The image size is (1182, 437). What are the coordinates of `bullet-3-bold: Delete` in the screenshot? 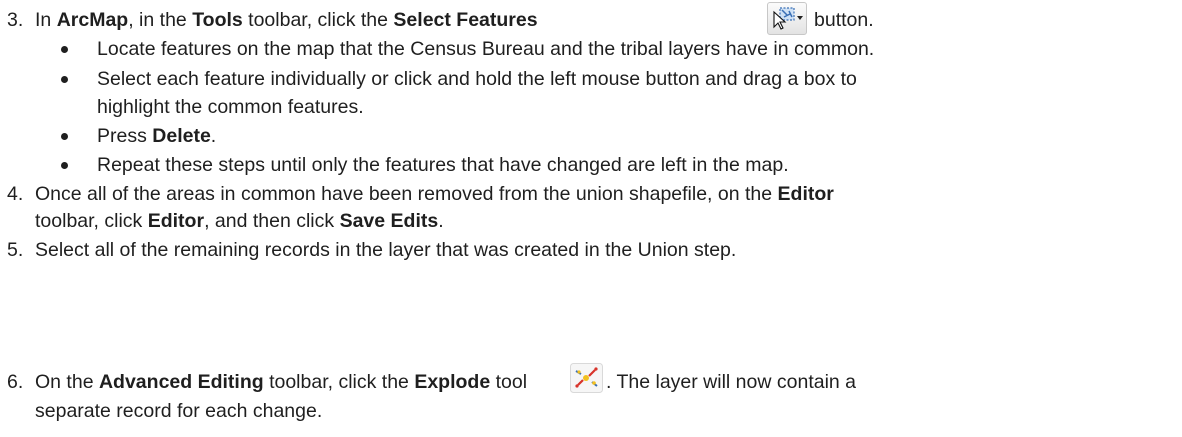 It's located at (181, 136).